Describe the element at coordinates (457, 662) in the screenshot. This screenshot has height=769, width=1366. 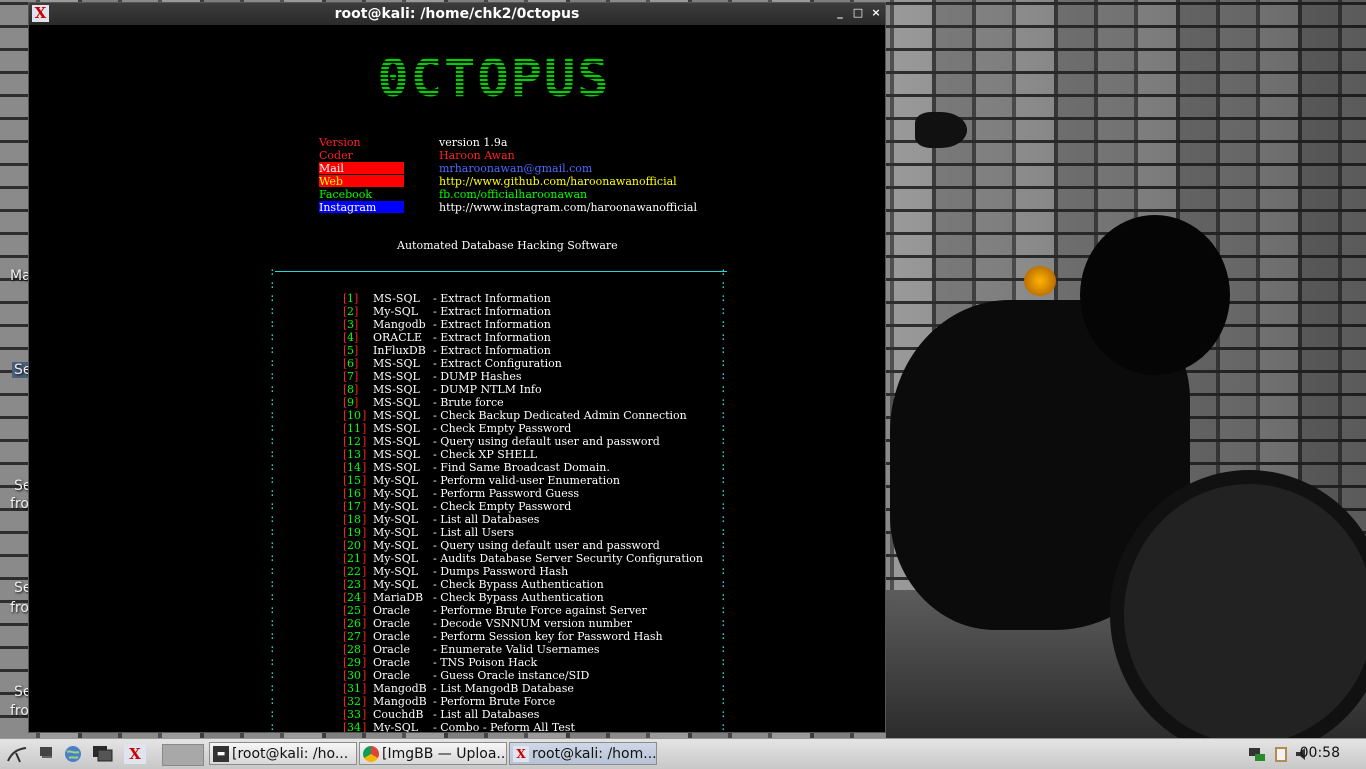
I see `menu-item: [29] Oracle - TNS Poison Hack` at that location.